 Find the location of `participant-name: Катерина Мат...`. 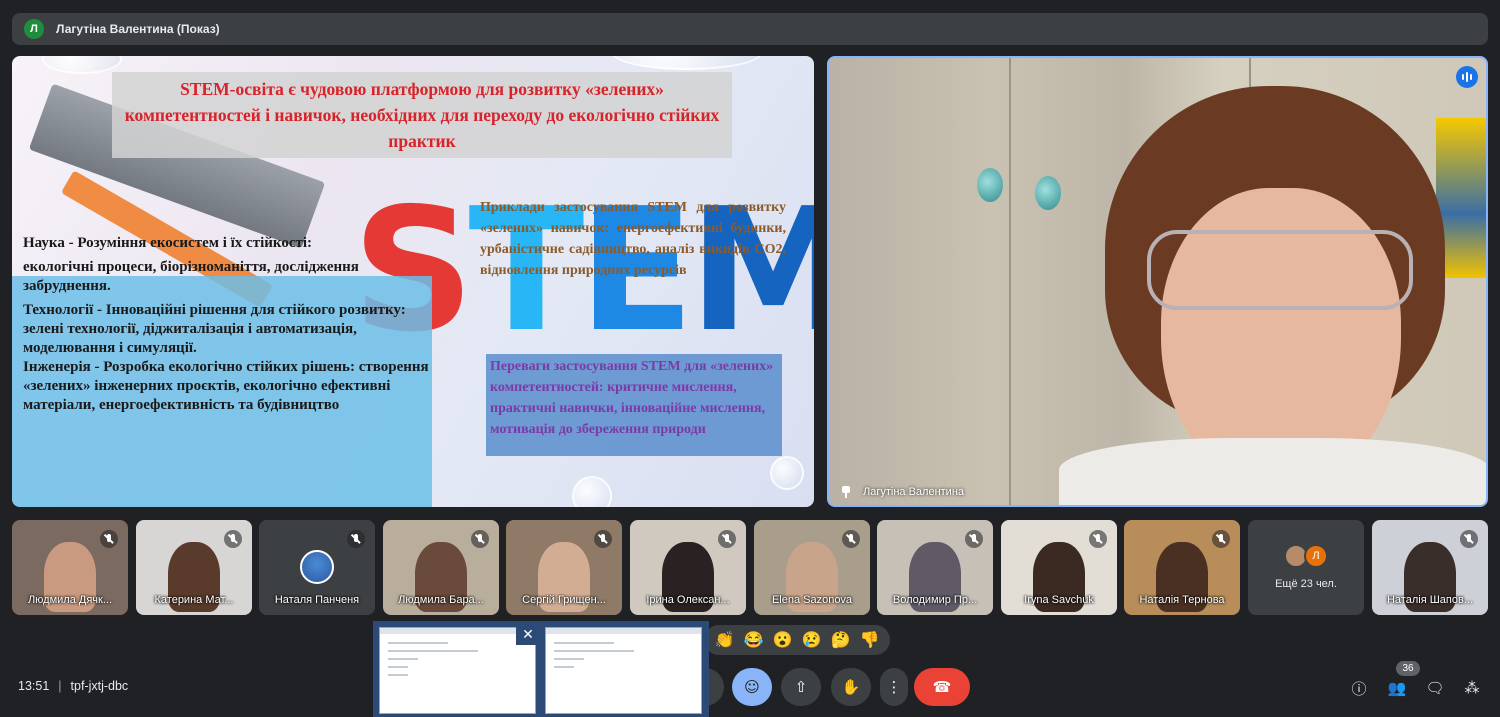

participant-name: Катерина Мат... is located at coordinates (194, 600).